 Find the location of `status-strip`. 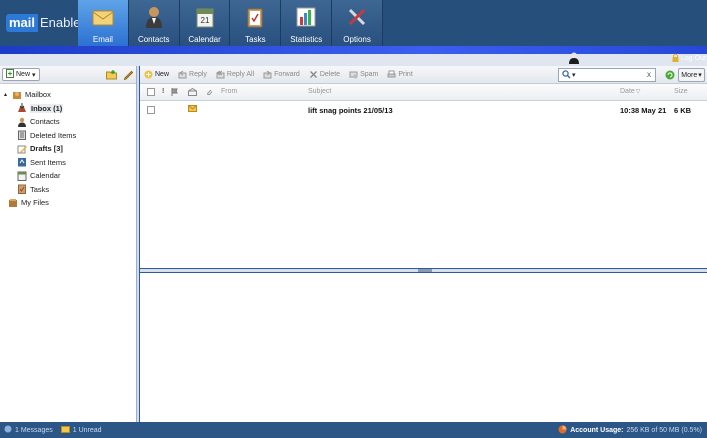

status-strip is located at coordinates (353, 60).